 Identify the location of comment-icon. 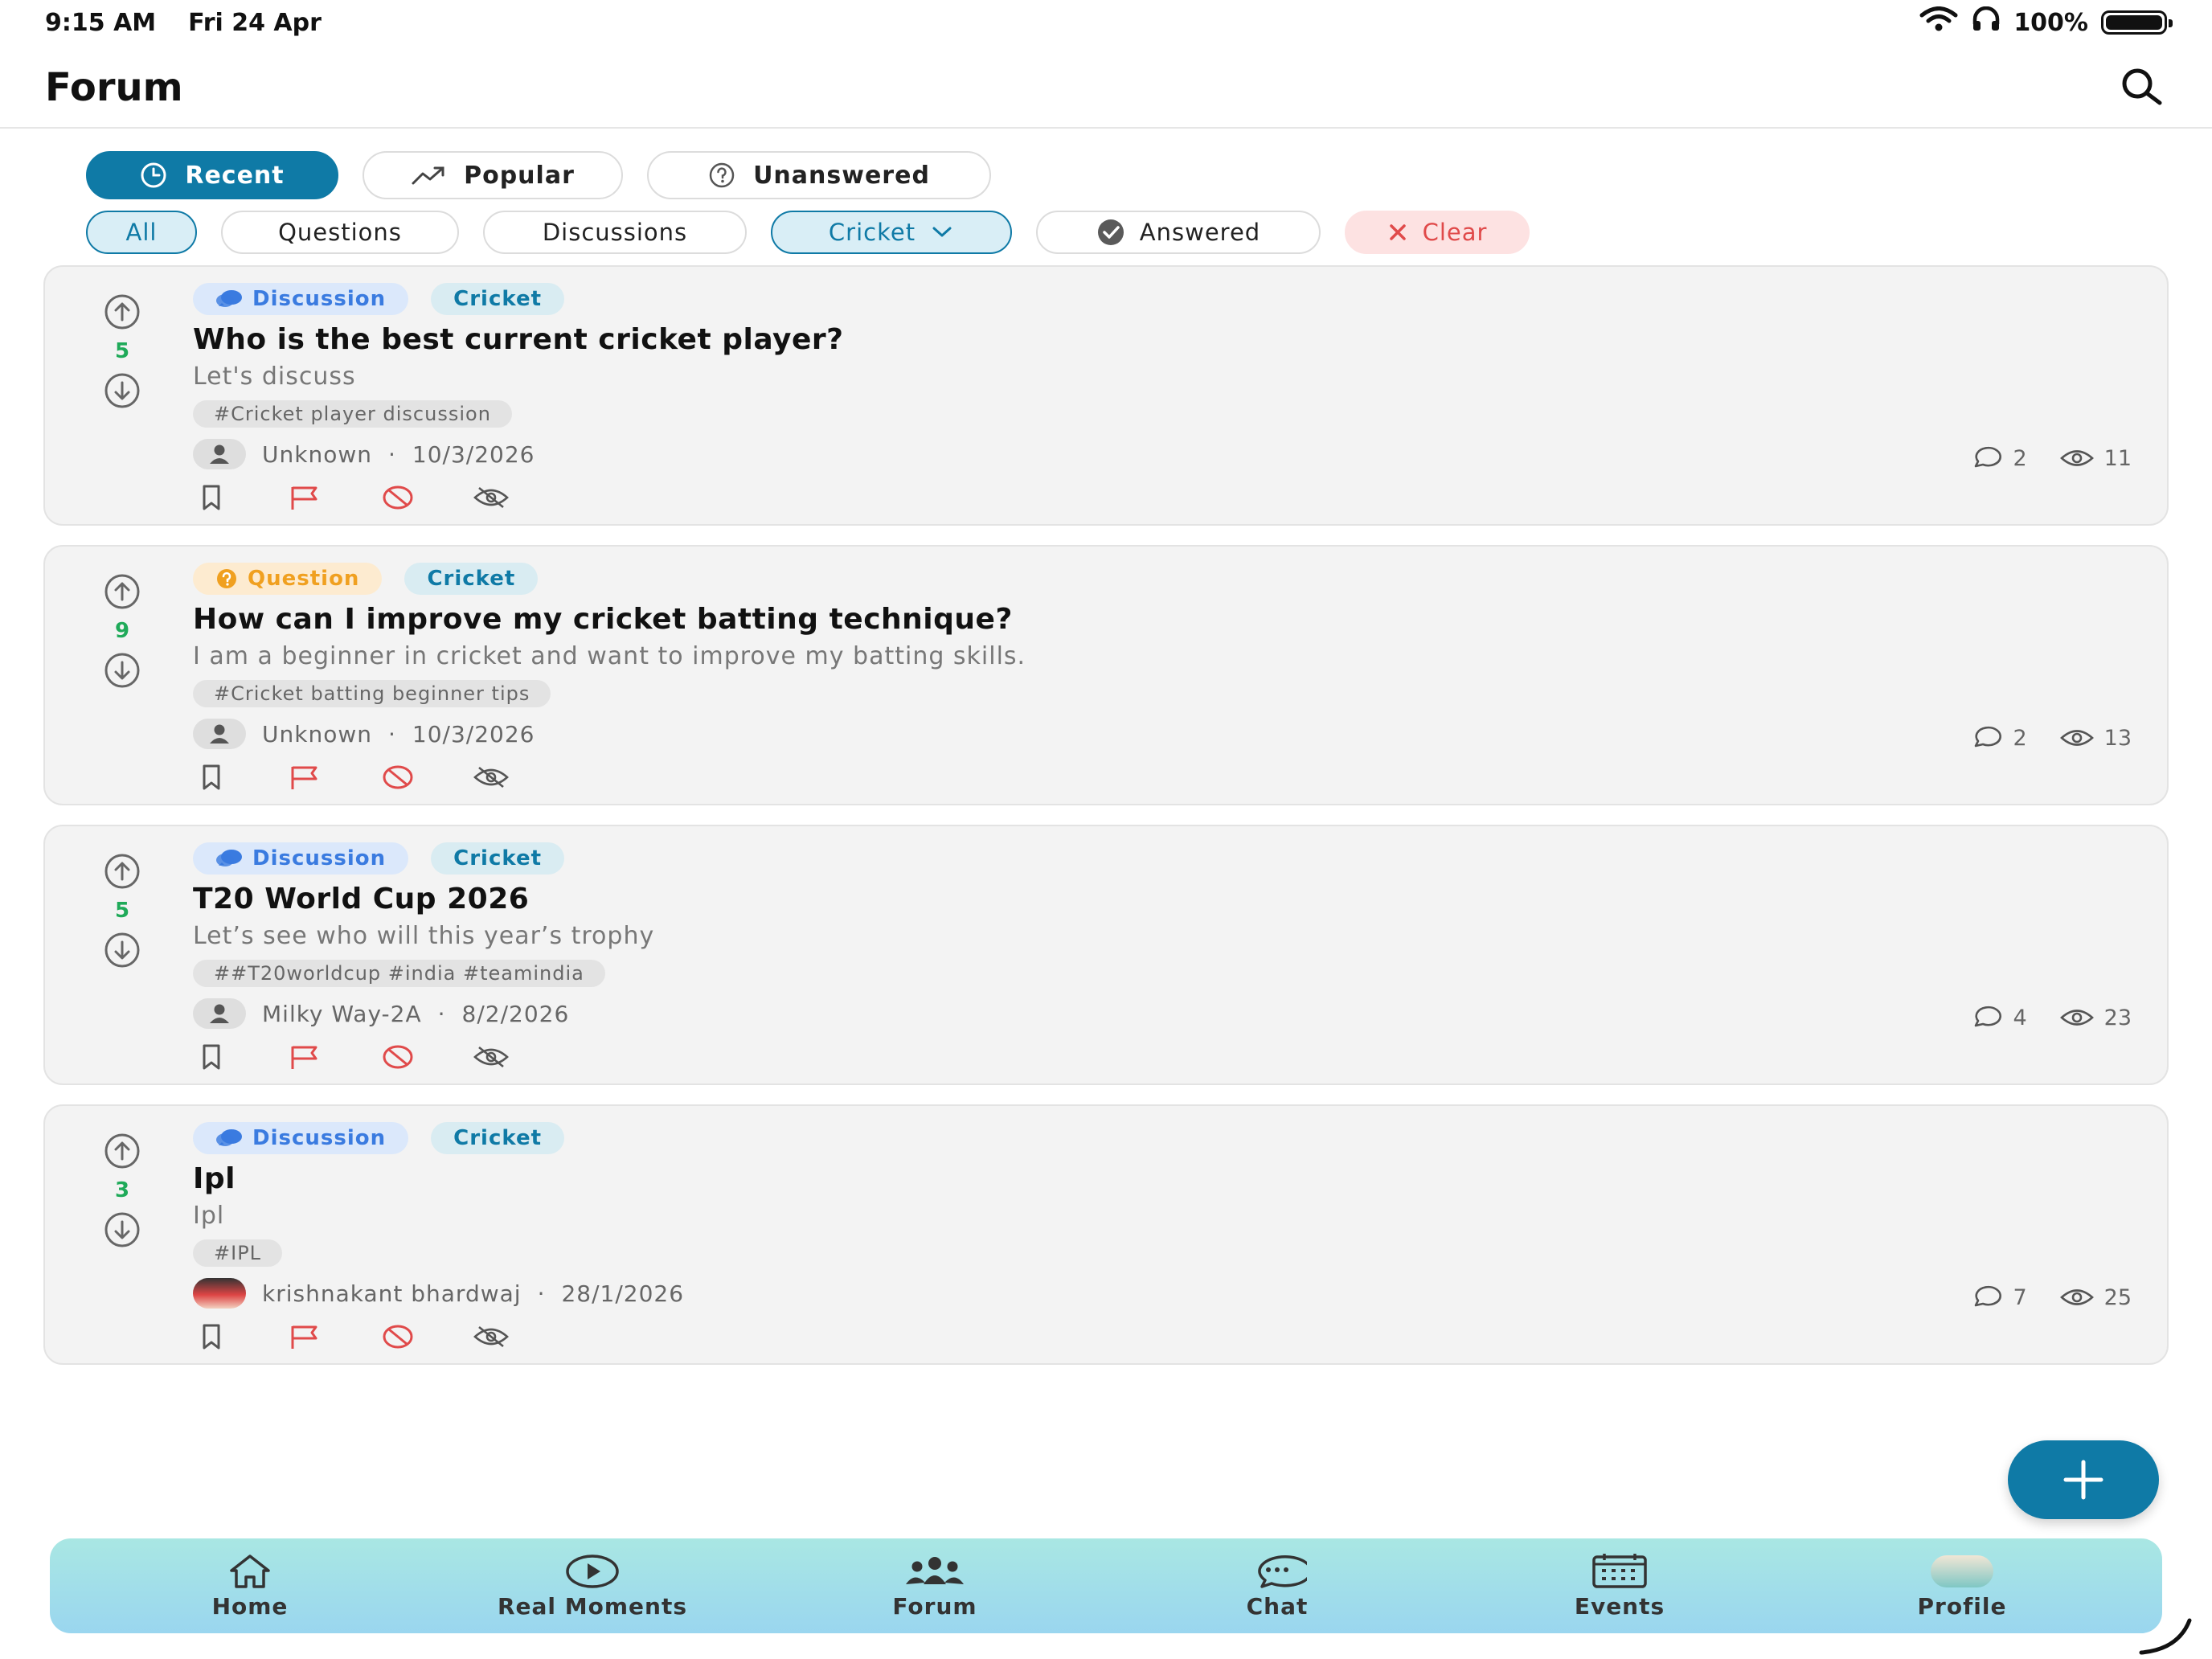
(1988, 737).